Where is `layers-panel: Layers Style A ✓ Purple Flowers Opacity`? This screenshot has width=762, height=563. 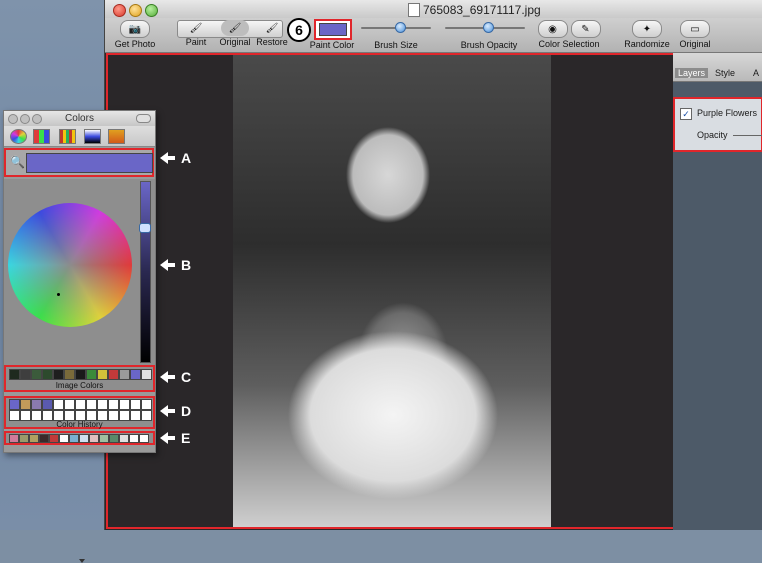 layers-panel: Layers Style A ✓ Purple Flowers Opacity is located at coordinates (717, 291).